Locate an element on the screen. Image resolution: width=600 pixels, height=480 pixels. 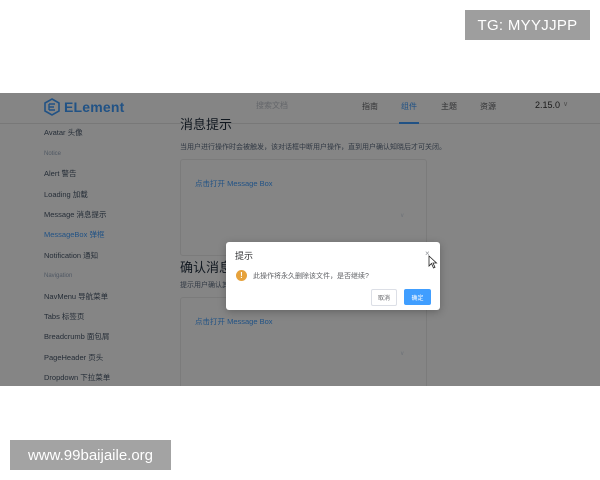
warning-icon: ! is located at coordinates (241, 275).